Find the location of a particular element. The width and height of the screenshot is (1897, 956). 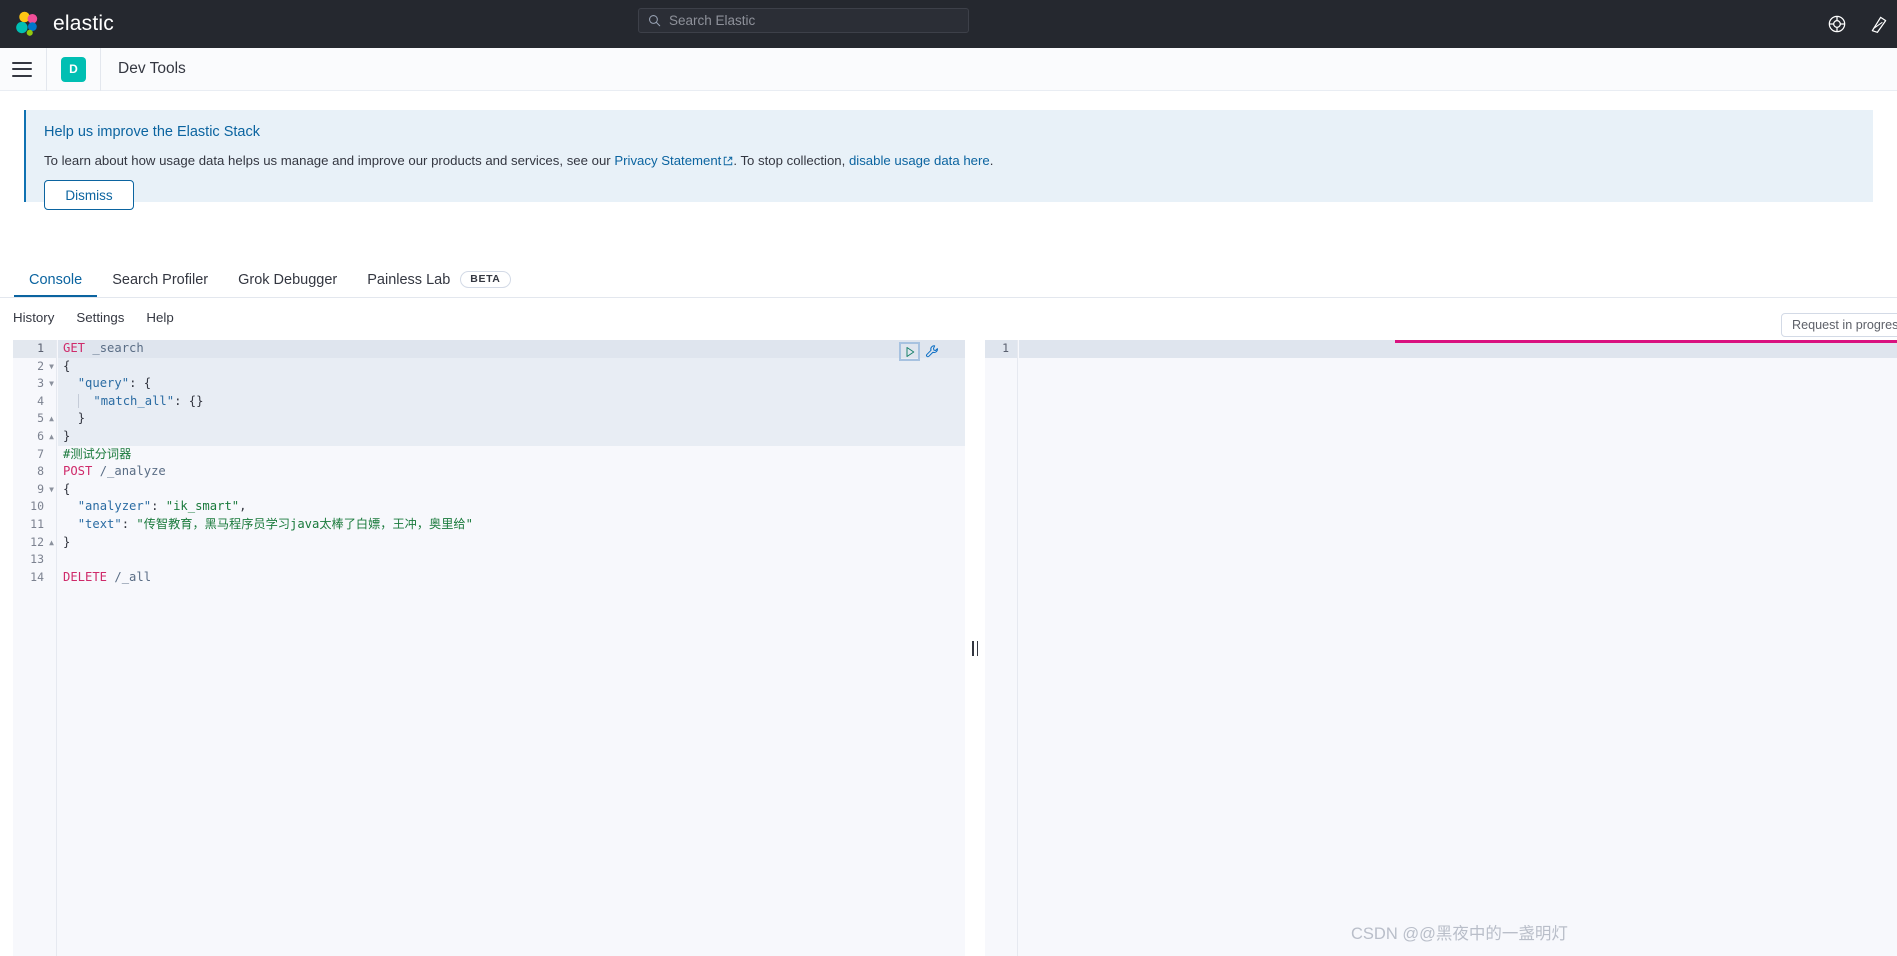

line-number-value: 6 is located at coordinates (40, 435).